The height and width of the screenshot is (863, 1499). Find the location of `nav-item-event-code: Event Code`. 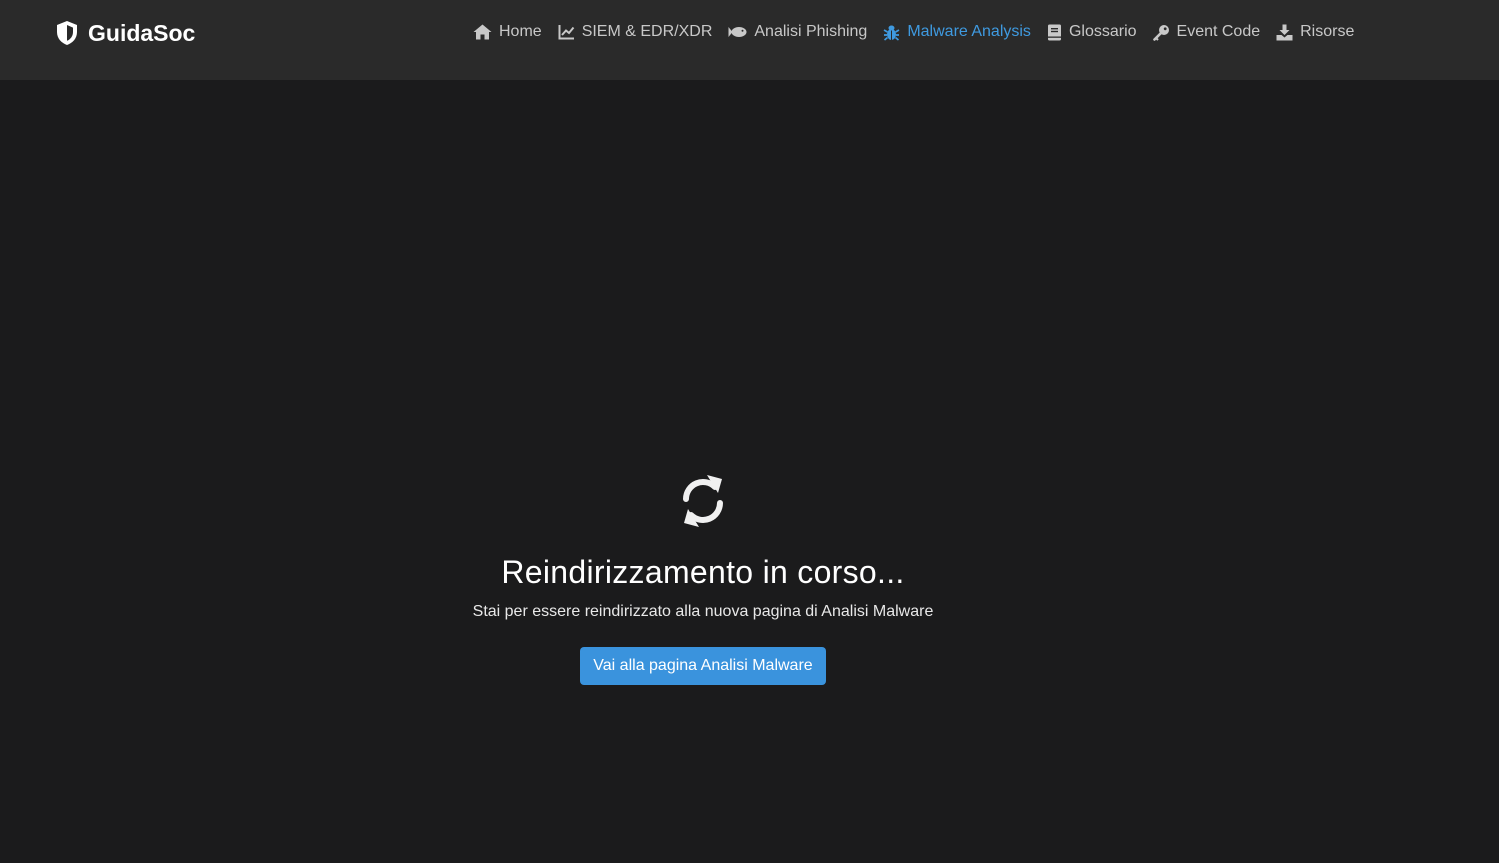

nav-item-event-code: Event Code is located at coordinates (1206, 32).